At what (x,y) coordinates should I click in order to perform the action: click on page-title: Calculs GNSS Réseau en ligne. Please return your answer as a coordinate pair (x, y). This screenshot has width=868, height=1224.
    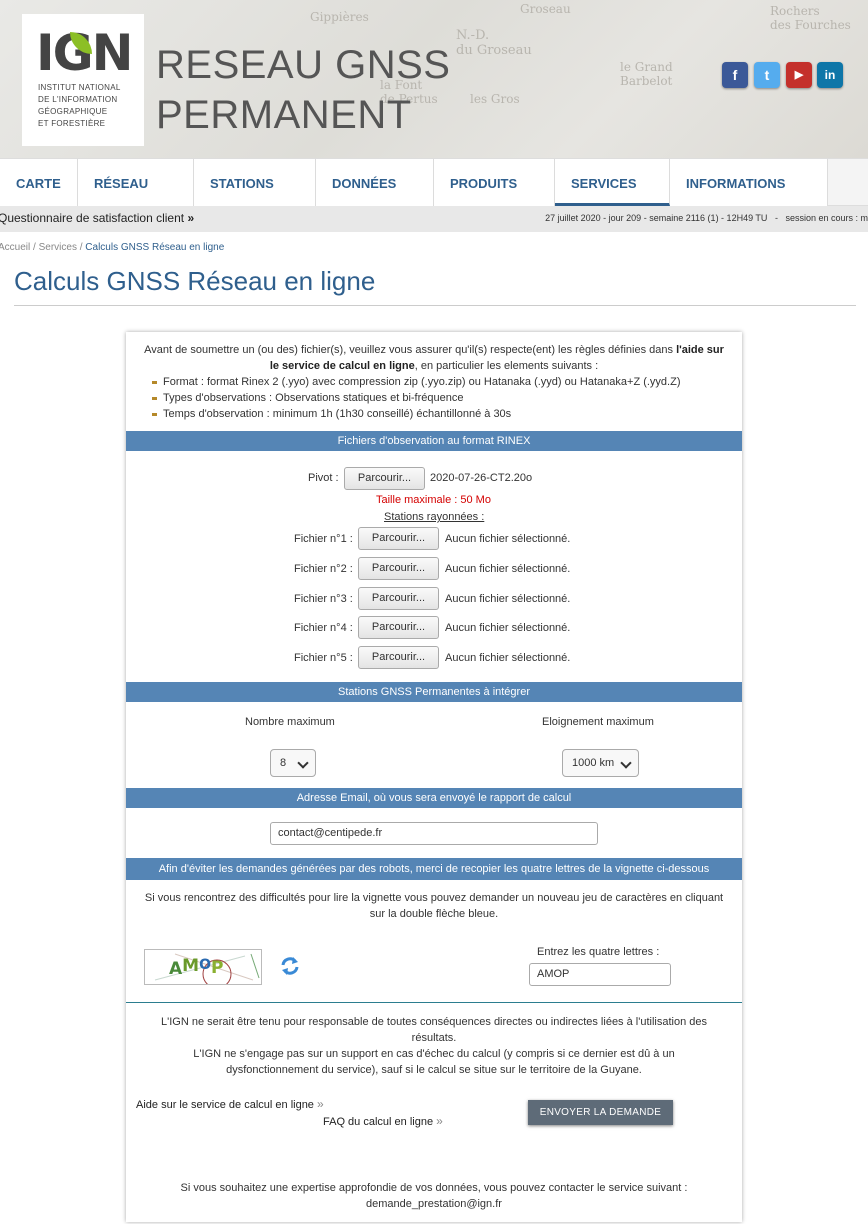
    Looking at the image, I should click on (195, 281).